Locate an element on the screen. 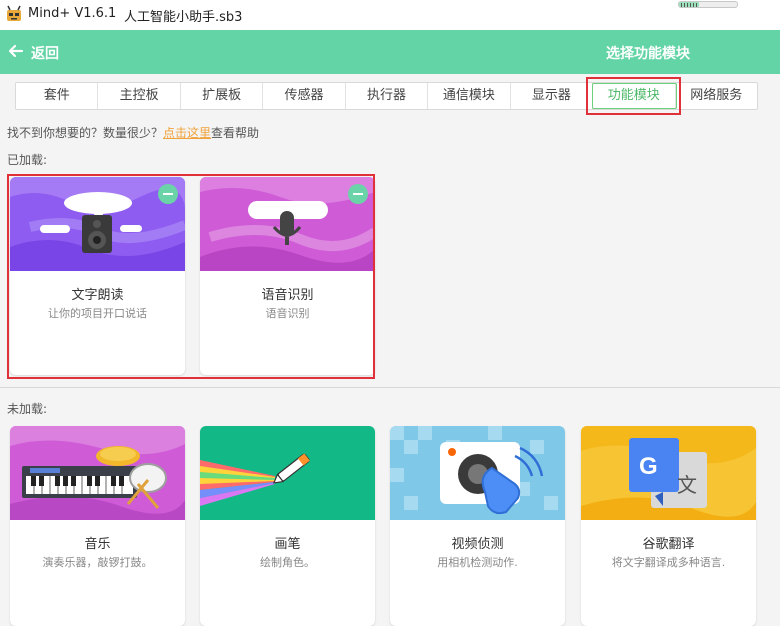  camera-hand-icon is located at coordinates (477, 473).